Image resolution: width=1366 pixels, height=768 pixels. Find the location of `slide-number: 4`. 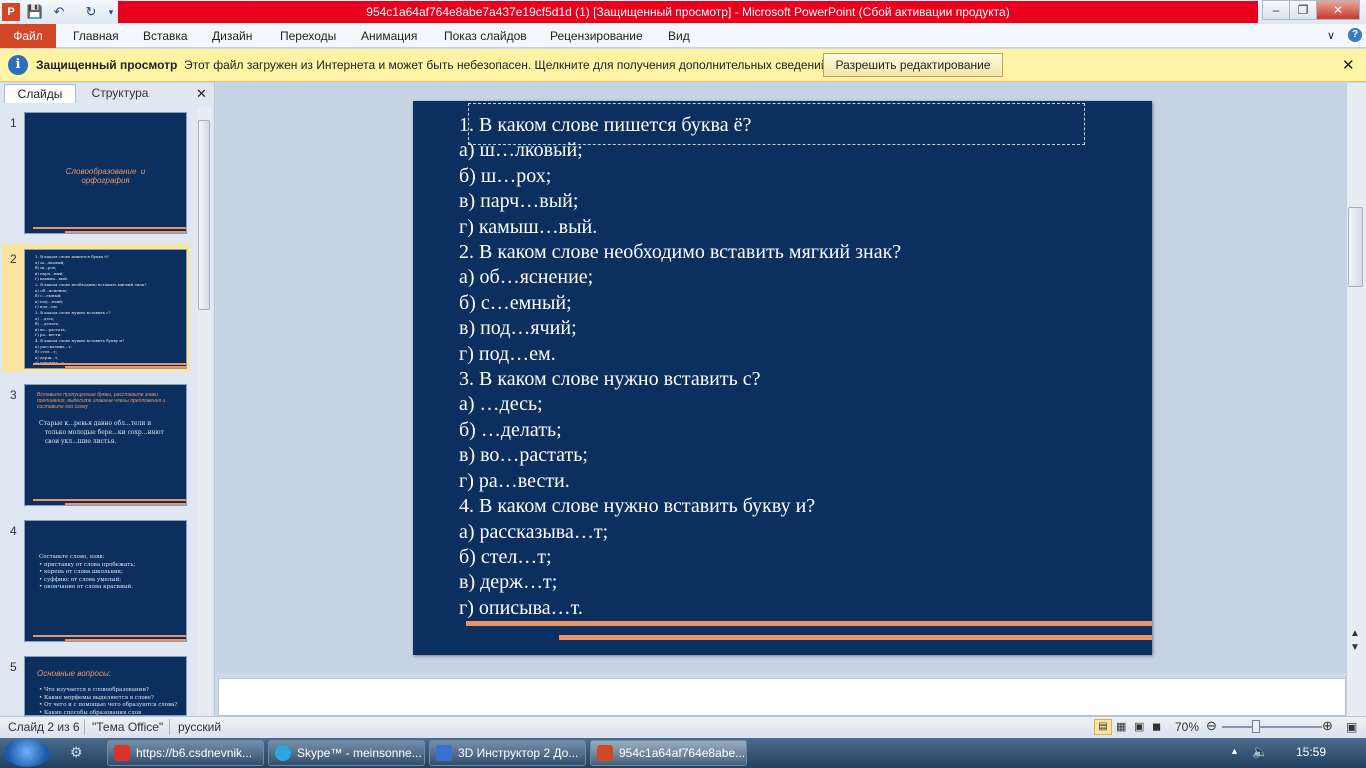

slide-number: 4 is located at coordinates (13, 531).